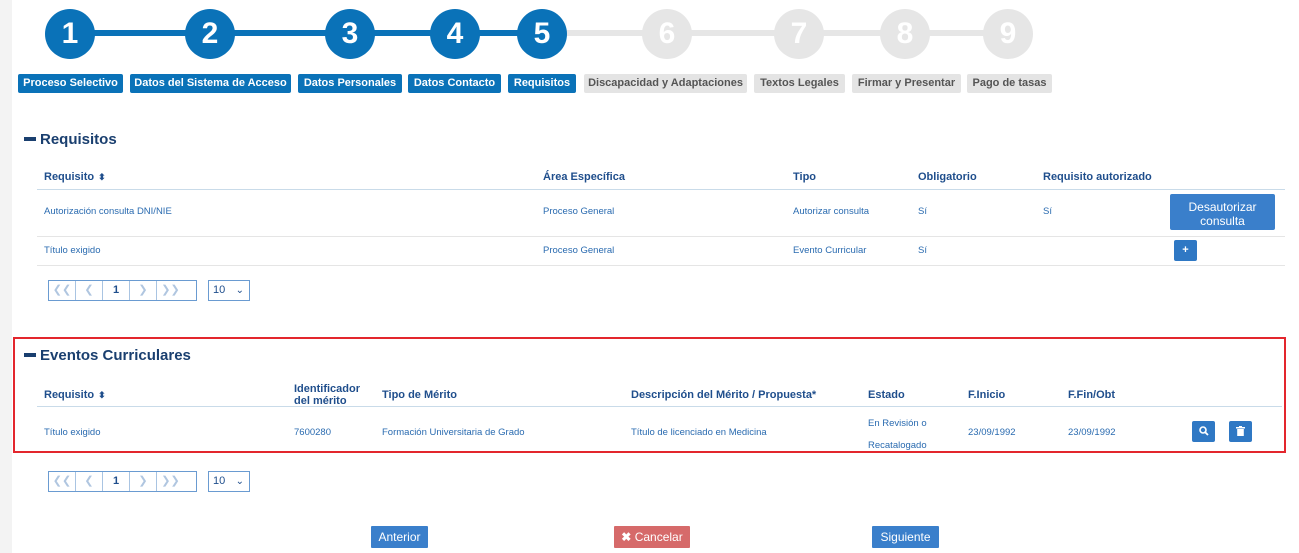  Describe the element at coordinates (78, 139) in the screenshot. I see `requisitos-title-text: Requisitos` at that location.